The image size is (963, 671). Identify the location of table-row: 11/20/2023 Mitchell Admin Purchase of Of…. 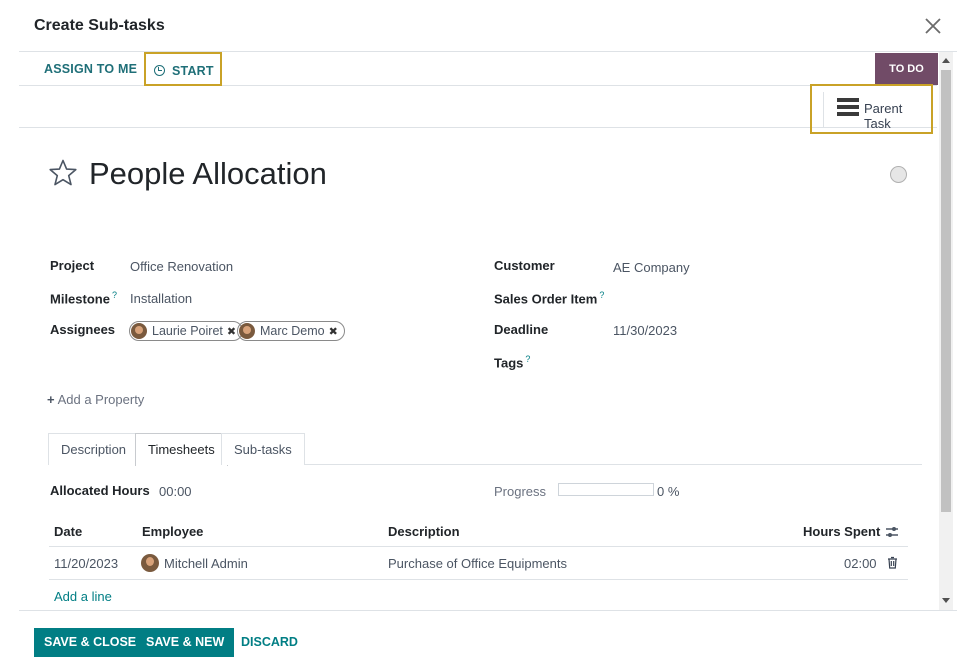
(478, 563).